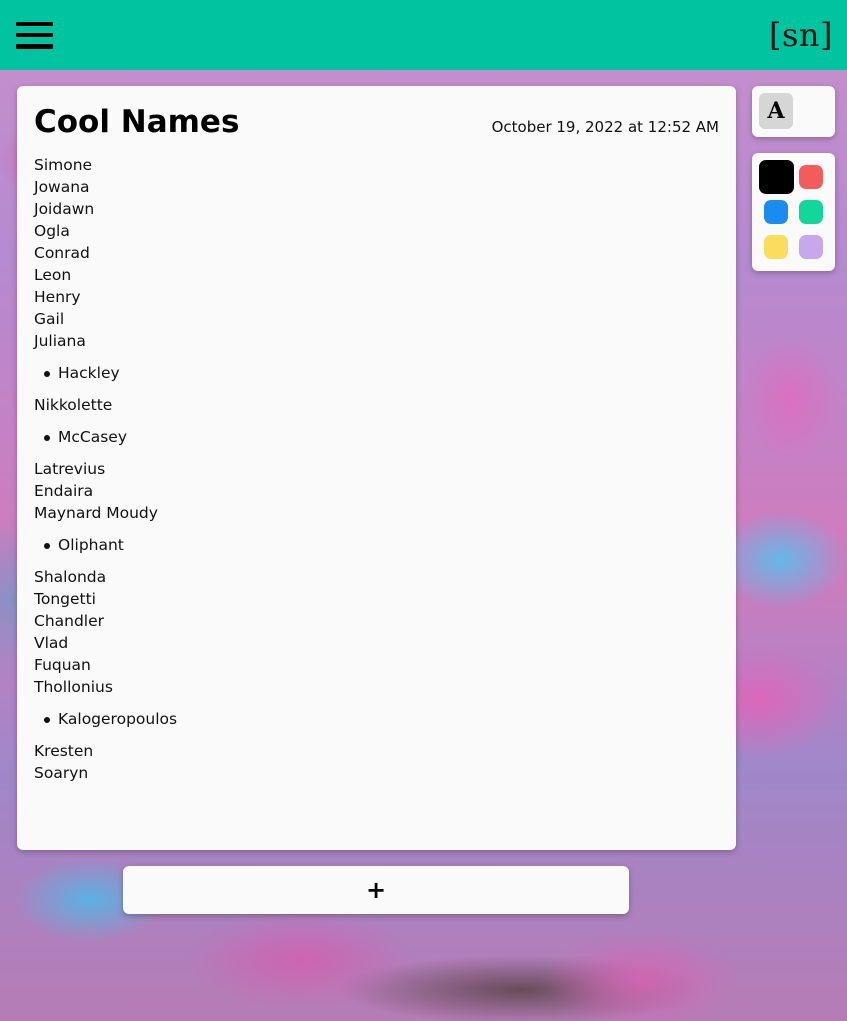  I want to click on note-line: Henry, so click(57, 297).